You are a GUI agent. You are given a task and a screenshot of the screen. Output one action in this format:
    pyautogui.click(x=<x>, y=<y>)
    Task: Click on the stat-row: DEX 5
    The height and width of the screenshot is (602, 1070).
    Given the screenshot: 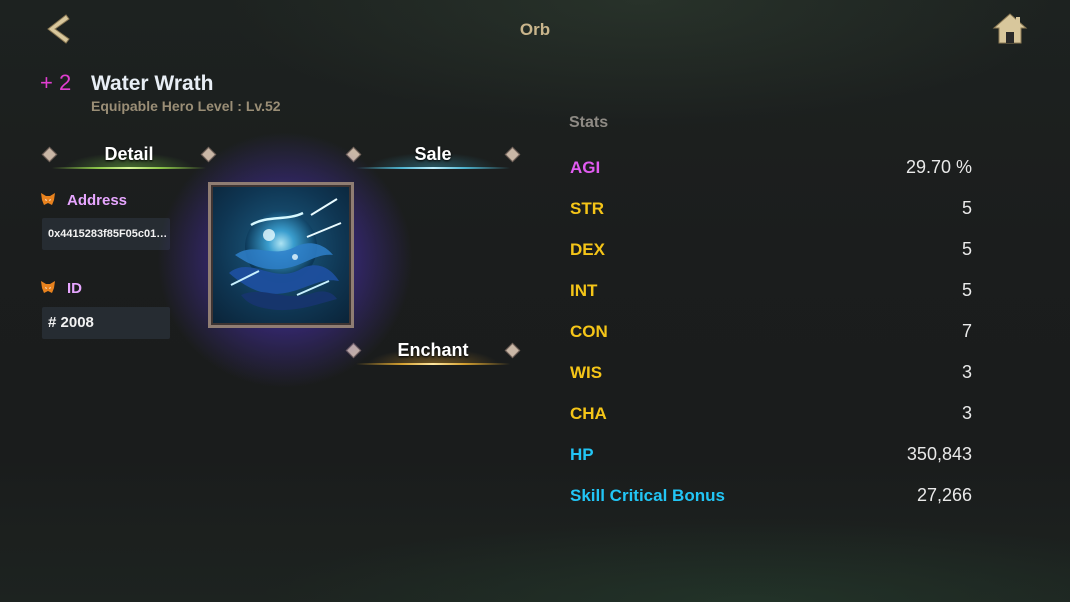 What is the action you would take?
    pyautogui.click(x=771, y=252)
    